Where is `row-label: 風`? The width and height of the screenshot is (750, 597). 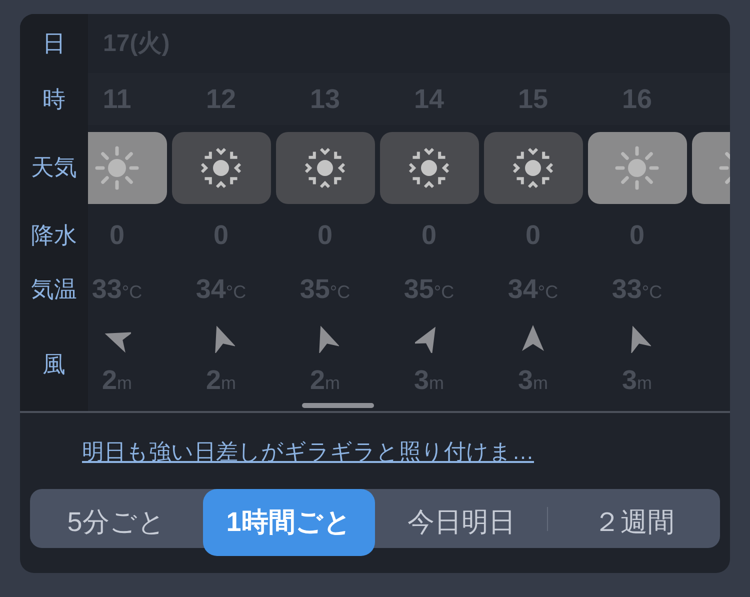 row-label: 風 is located at coordinates (54, 364).